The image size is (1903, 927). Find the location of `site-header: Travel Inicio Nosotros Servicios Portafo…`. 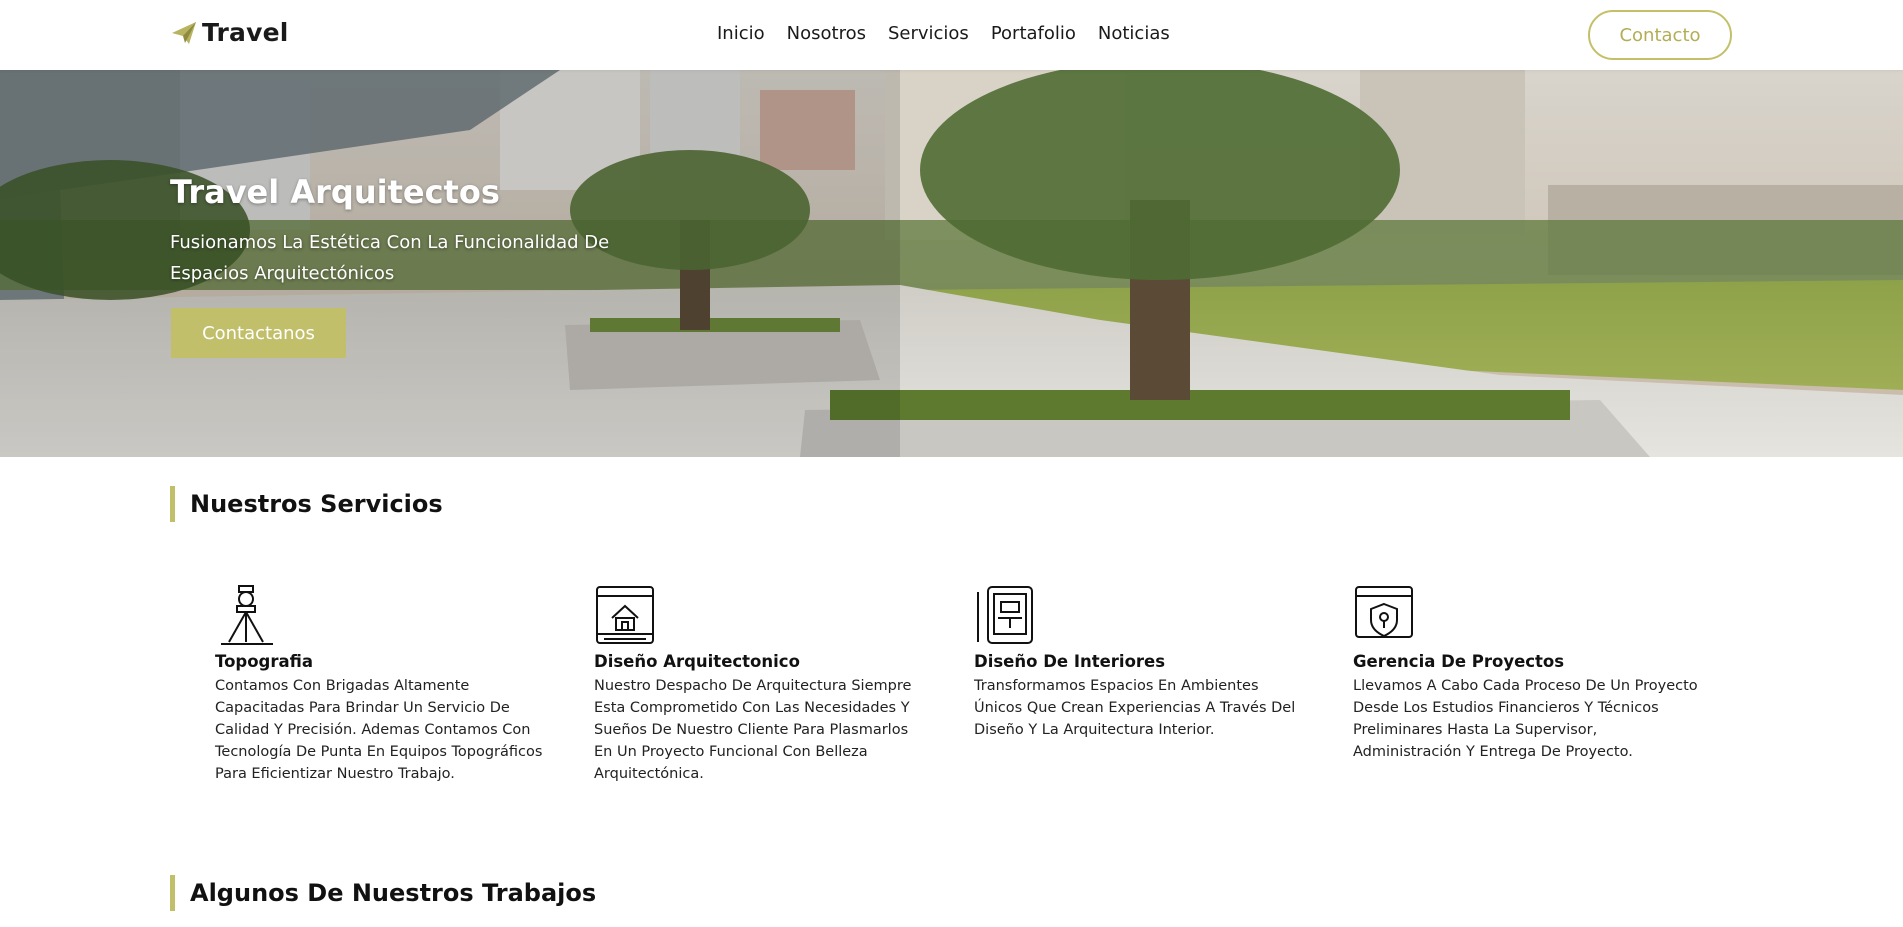

site-header: Travel Inicio Nosotros Servicios Portafo… is located at coordinates (951, 35).